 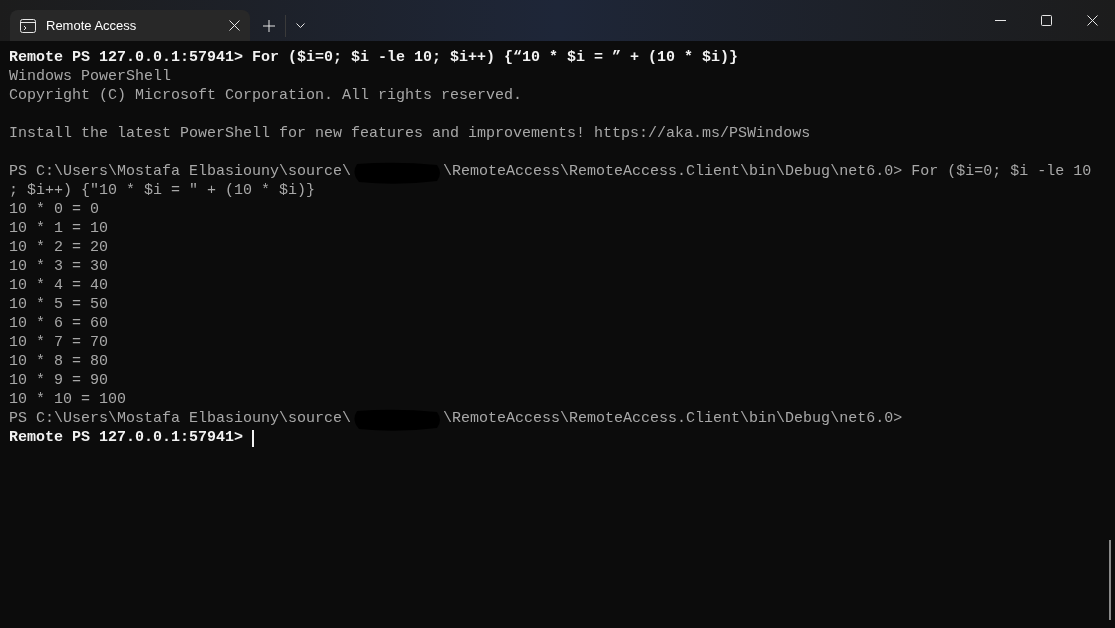 What do you see at coordinates (28, 25) in the screenshot?
I see `console-icon` at bounding box center [28, 25].